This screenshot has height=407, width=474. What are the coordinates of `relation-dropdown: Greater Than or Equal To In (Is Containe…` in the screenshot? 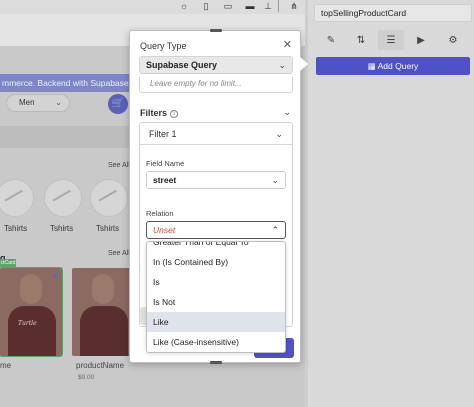 It's located at (216, 297).